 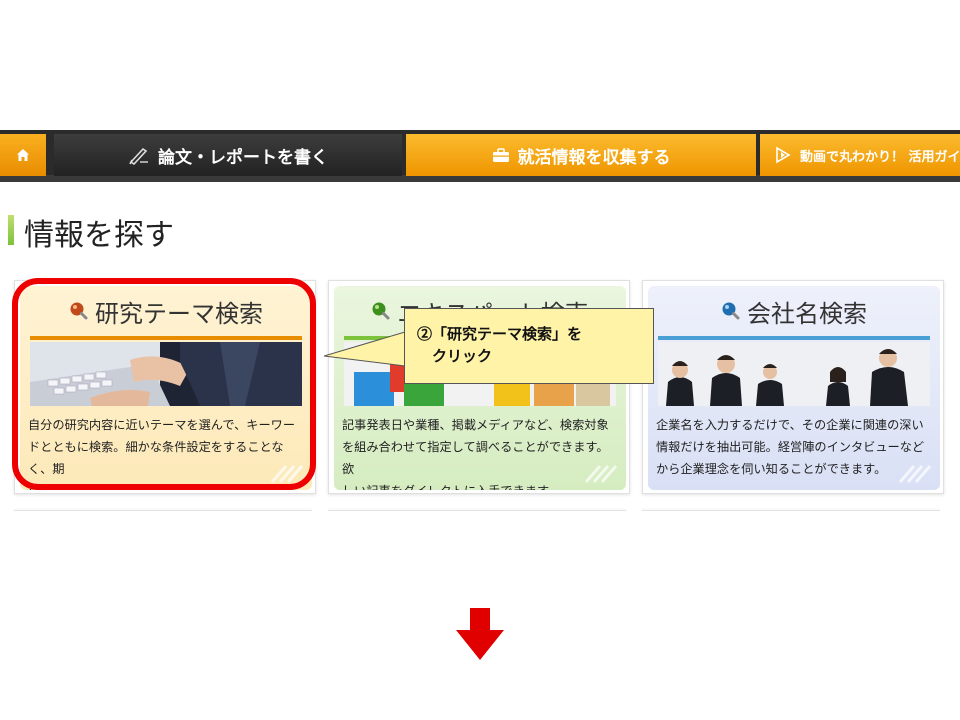 What do you see at coordinates (243, 157) in the screenshot?
I see `nav-tab-label: 論文・レポートを書く` at bounding box center [243, 157].